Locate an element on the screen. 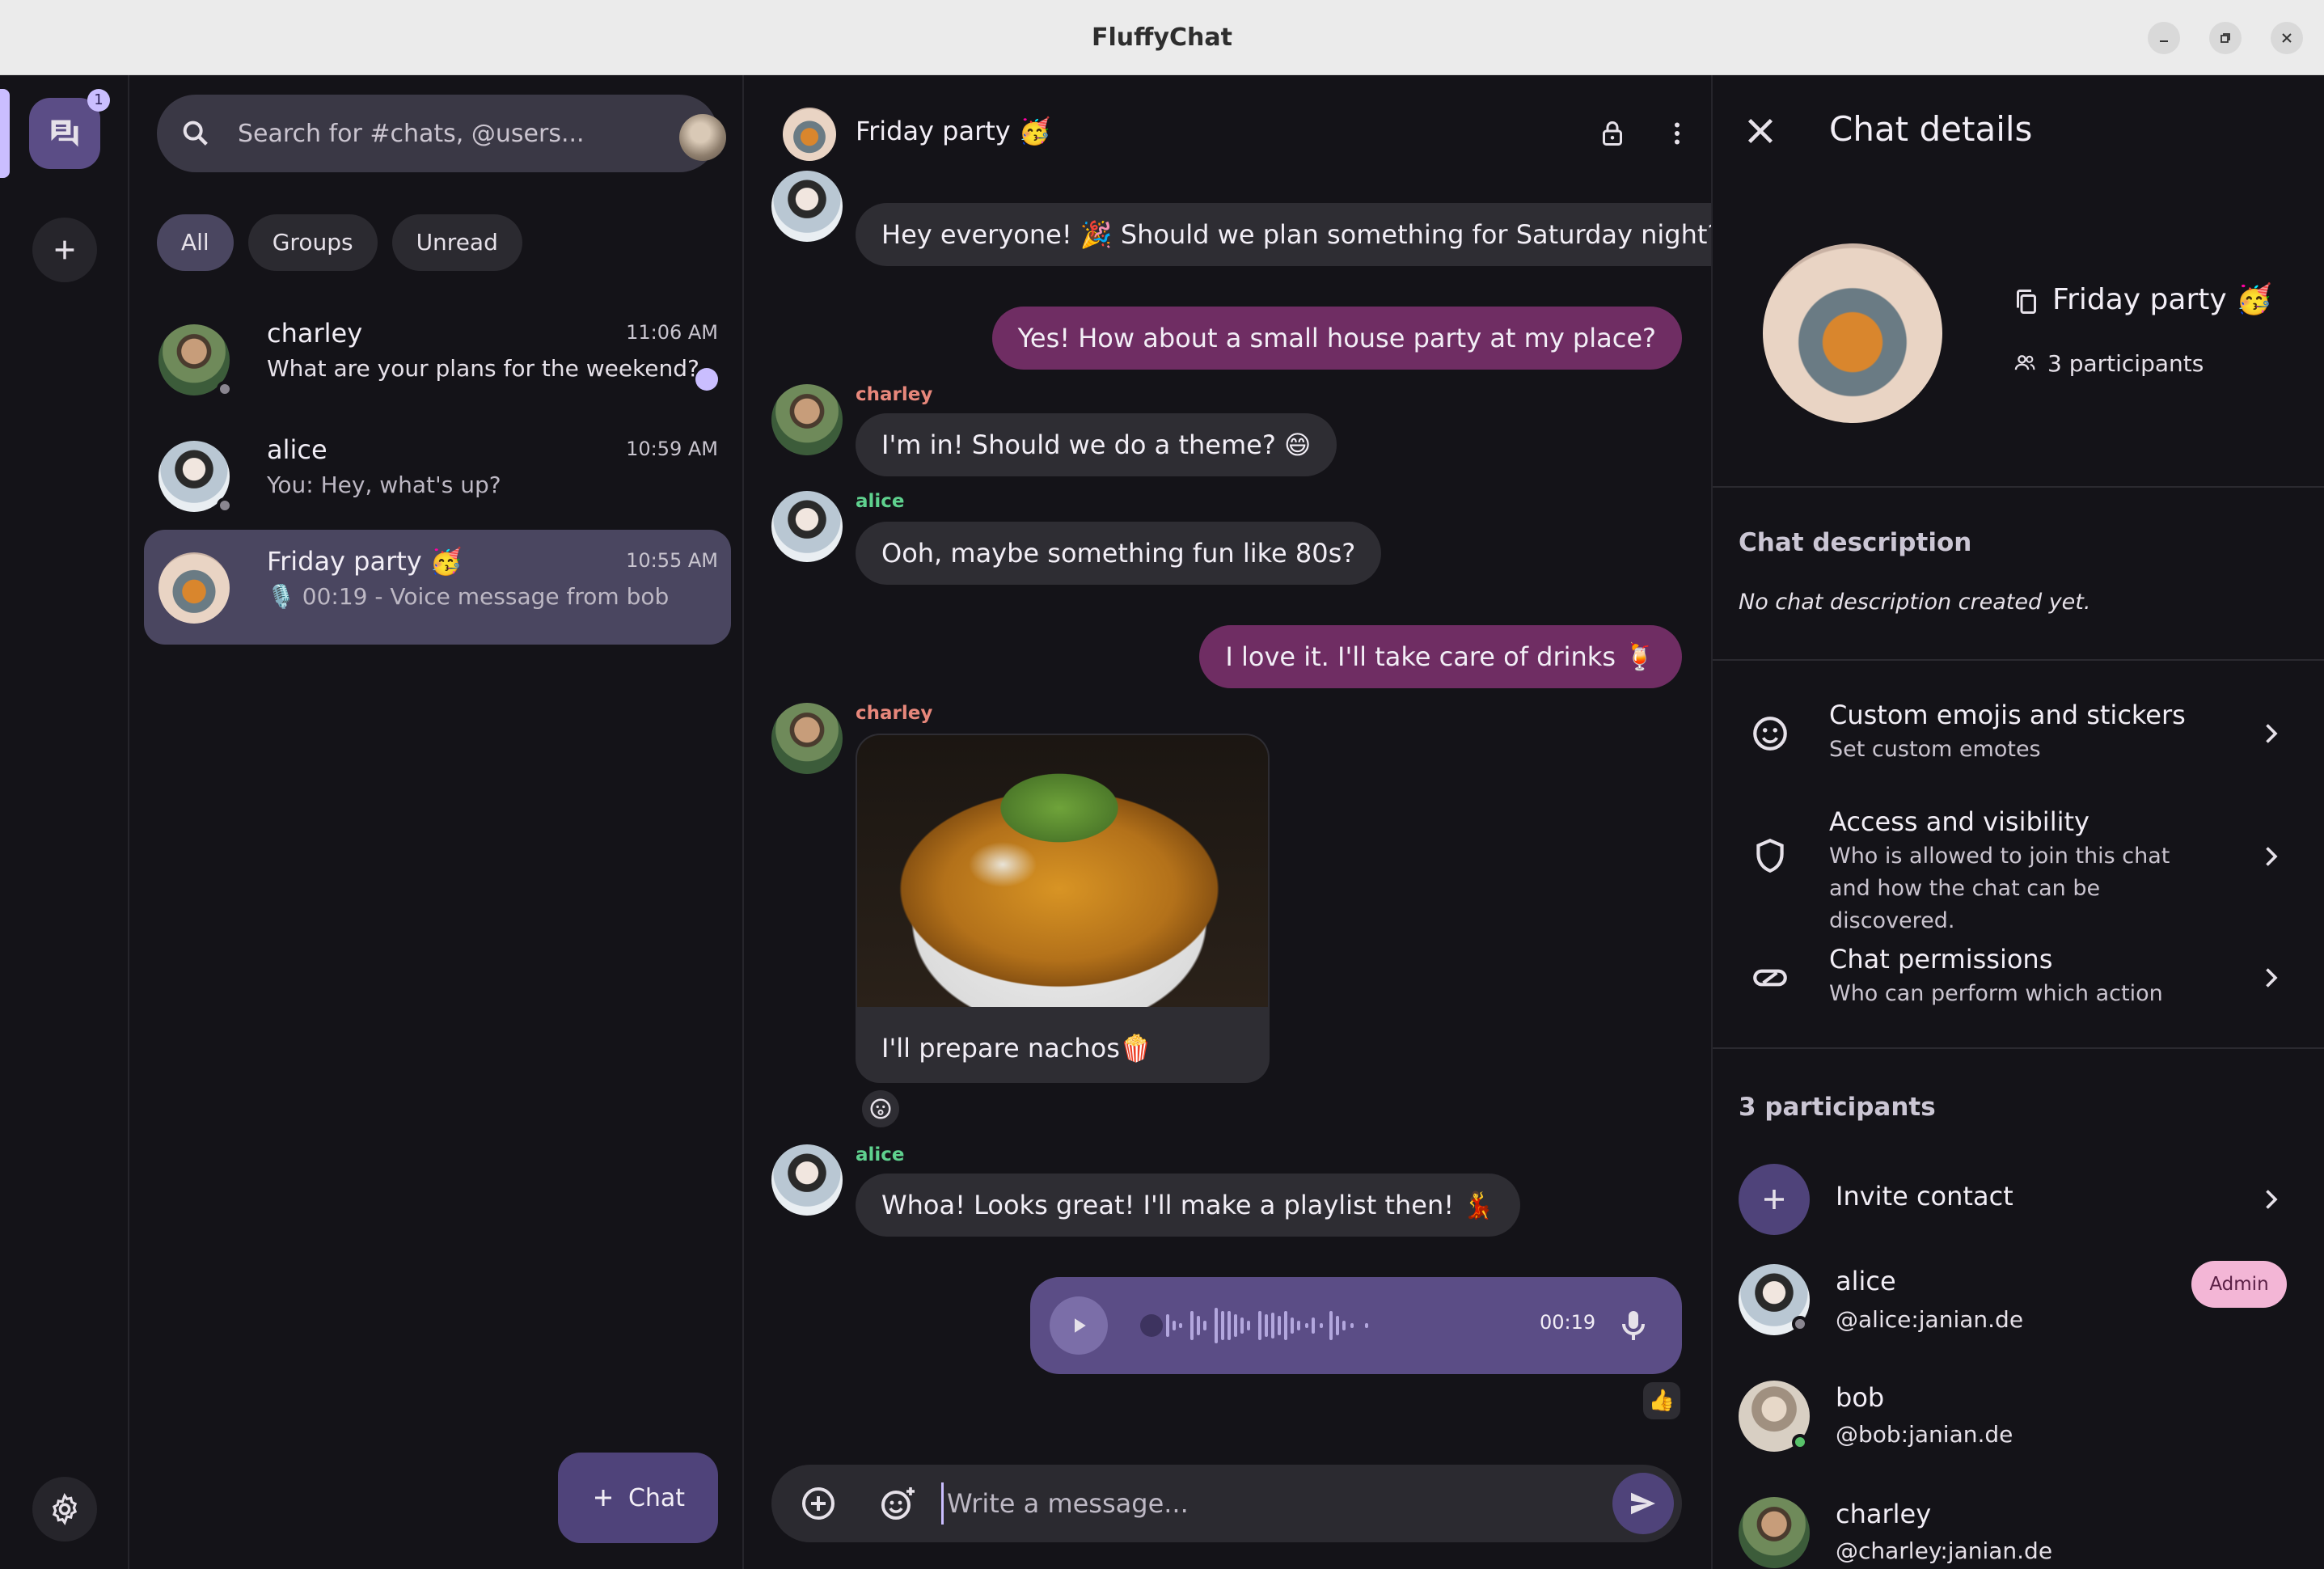 Image resolution: width=2324 pixels, height=1569 pixels. details-title: Chat details is located at coordinates (1931, 129).